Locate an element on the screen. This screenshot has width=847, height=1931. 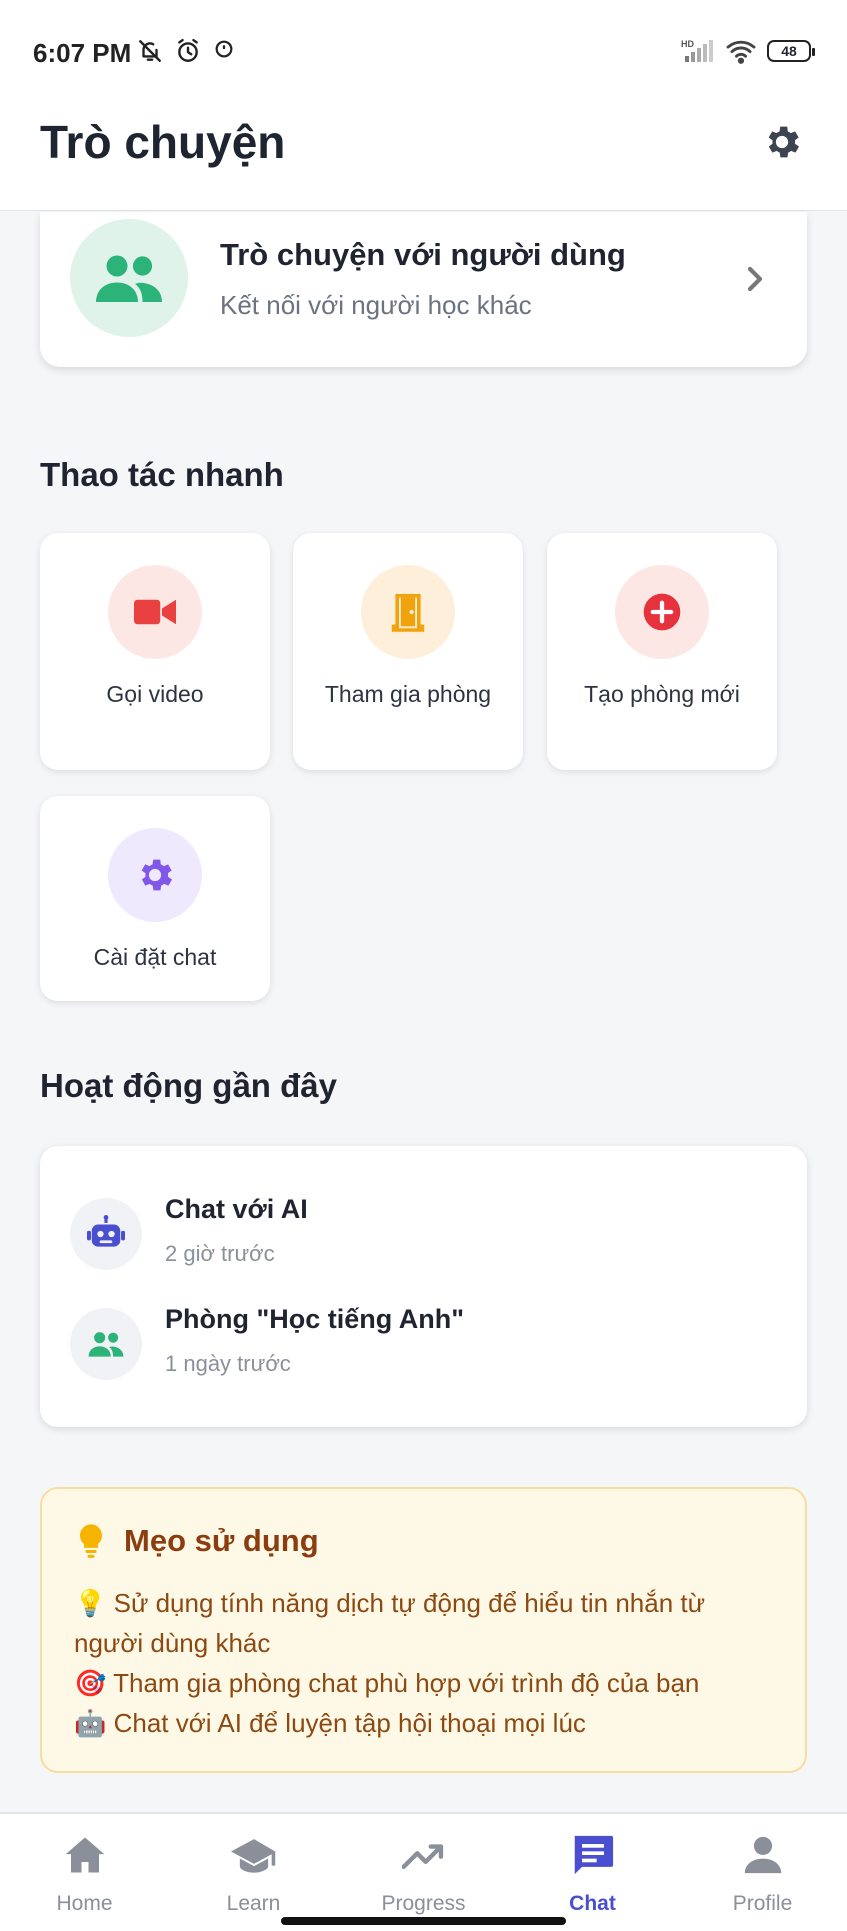
door-icon is located at coordinates (408, 613).